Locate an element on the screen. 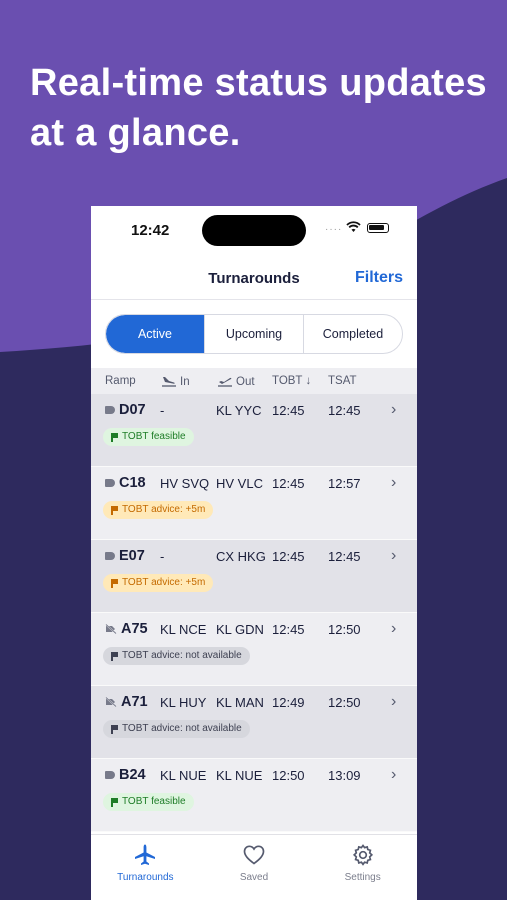 This screenshot has height=900, width=507. filters-button: Filters is located at coordinates (379, 278).